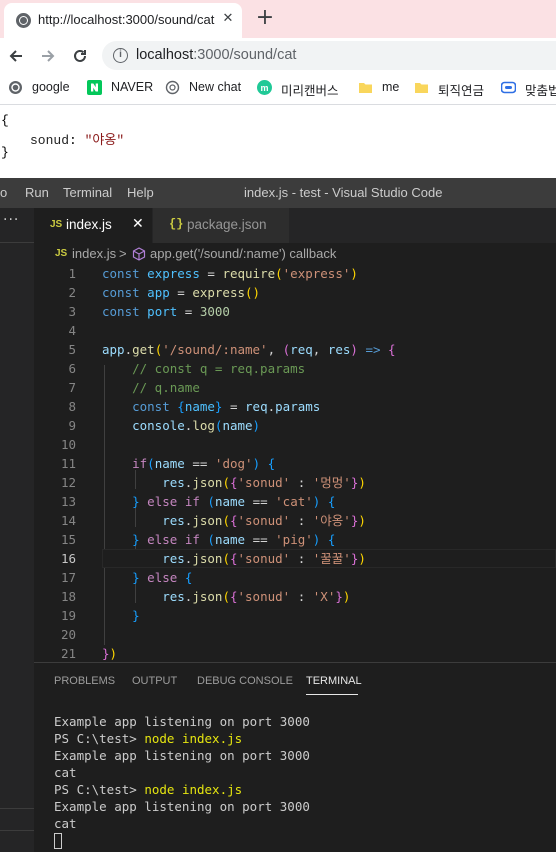 The width and height of the screenshot is (556, 852). I want to click on code-line: 8 const {name} = req.params, so click(194, 406).